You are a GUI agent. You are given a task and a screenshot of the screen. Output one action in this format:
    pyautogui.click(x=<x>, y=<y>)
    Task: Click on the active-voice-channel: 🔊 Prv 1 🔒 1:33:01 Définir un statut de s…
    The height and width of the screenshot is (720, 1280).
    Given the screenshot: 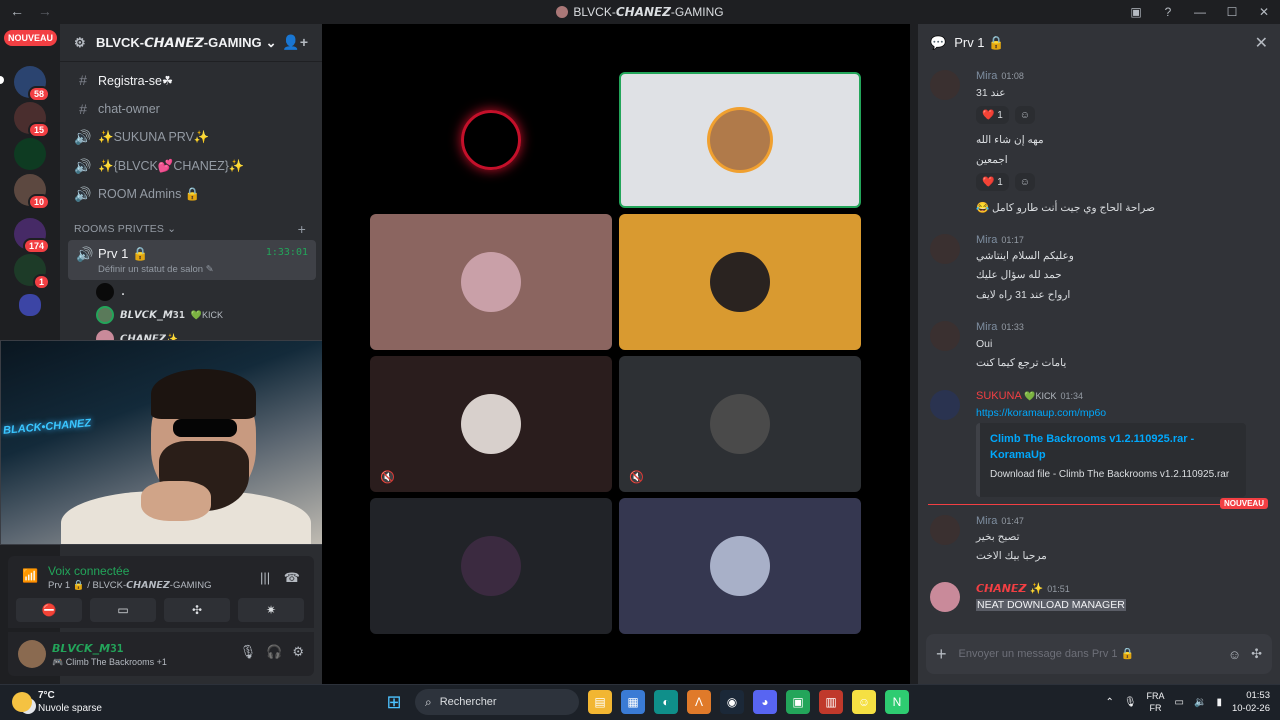 What is the action you would take?
    pyautogui.click(x=192, y=260)
    